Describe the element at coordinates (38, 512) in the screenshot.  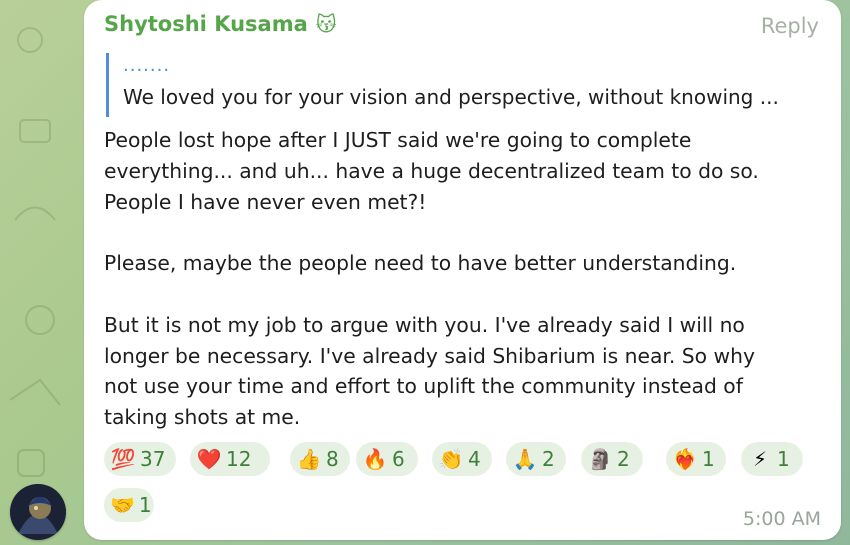
I see `sender-avatar` at that location.